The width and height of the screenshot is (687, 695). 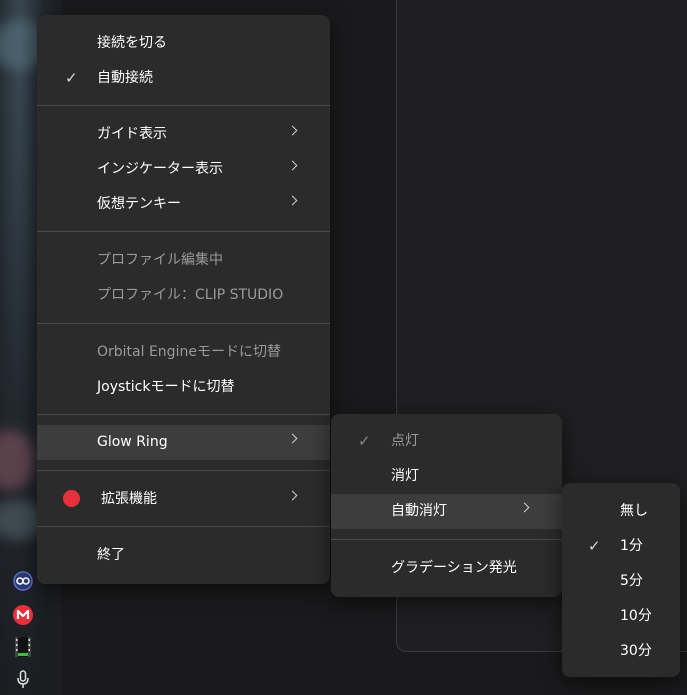 I want to click on menu-item-label: 点灯, so click(x=405, y=441).